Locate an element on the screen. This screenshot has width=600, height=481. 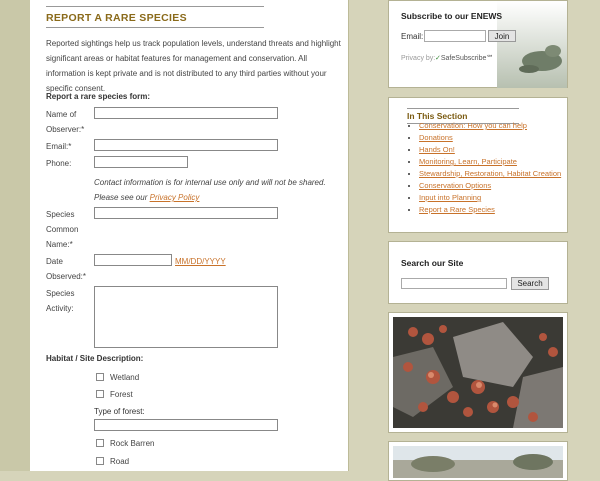
sidebar-photo-landscape is located at coordinates (478, 461).